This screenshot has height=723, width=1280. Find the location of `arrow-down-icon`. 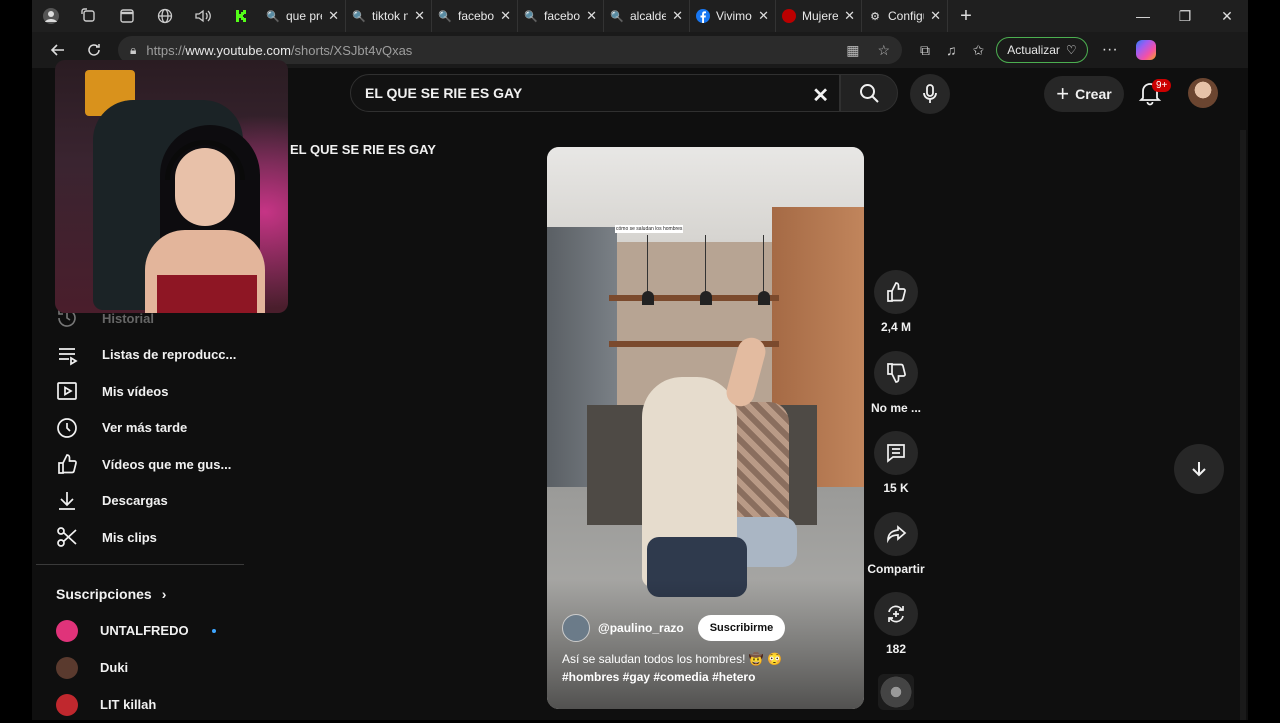

arrow-down-icon is located at coordinates (1199, 469).